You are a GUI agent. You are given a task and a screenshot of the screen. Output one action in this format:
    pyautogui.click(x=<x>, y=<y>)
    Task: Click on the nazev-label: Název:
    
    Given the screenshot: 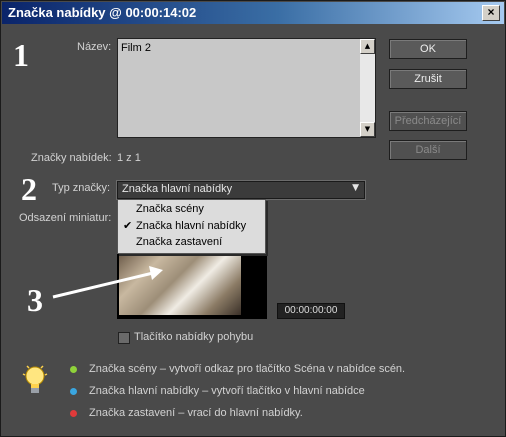 What is the action you would take?
    pyautogui.click(x=94, y=47)
    